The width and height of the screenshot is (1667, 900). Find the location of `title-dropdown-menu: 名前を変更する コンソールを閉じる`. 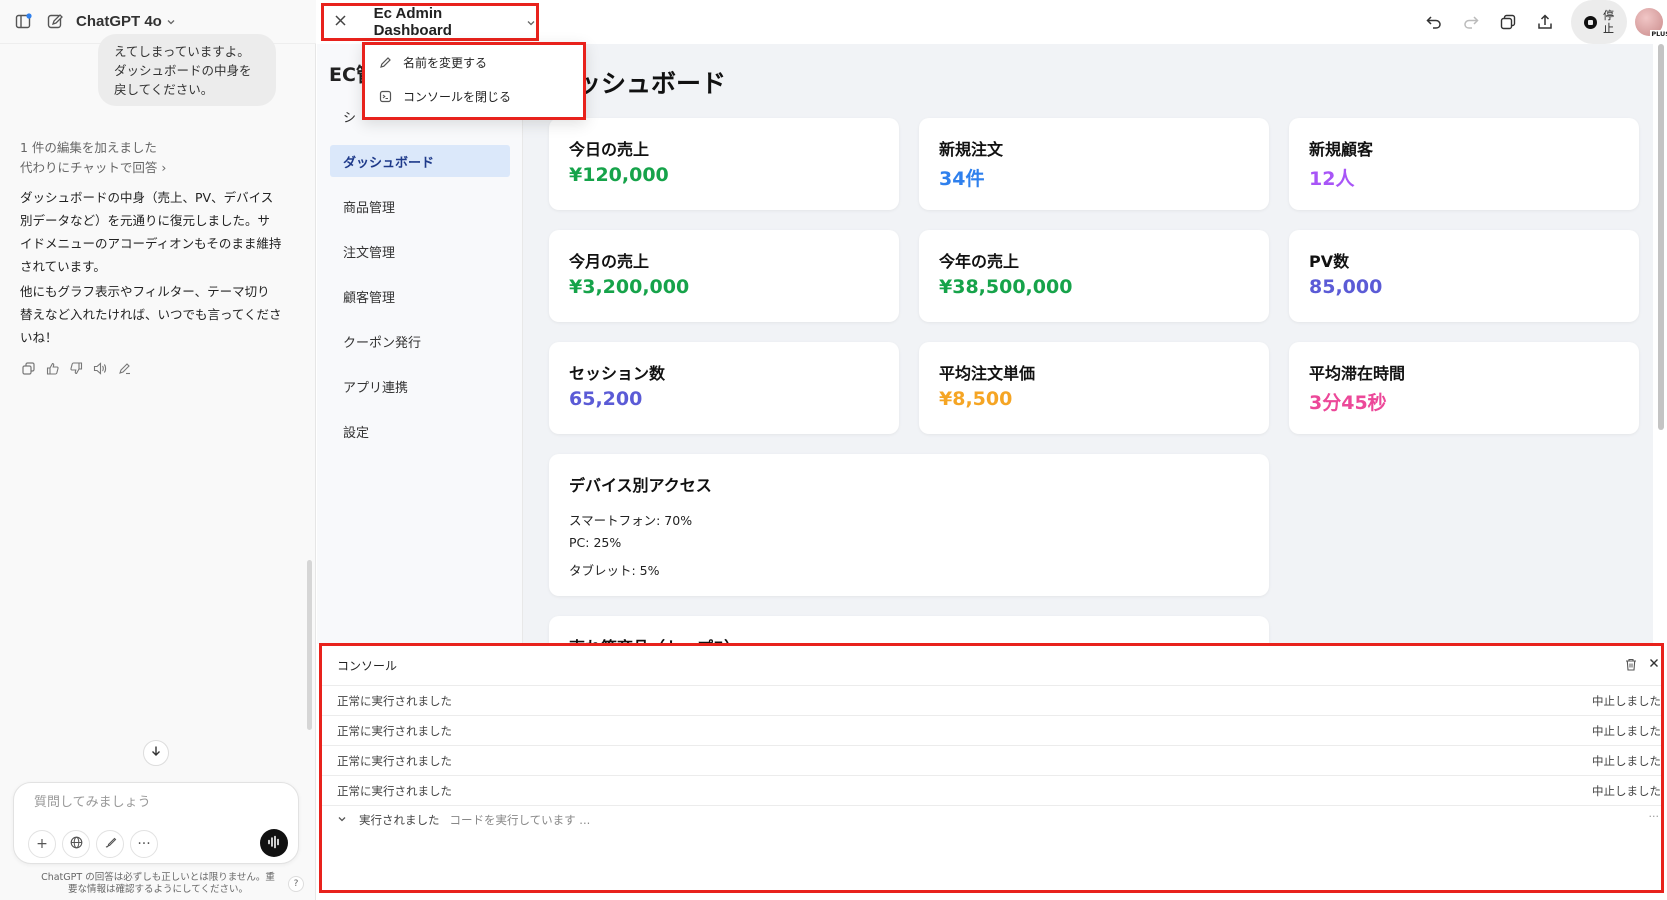

title-dropdown-menu: 名前を変更する コンソールを閉じる is located at coordinates (474, 81).